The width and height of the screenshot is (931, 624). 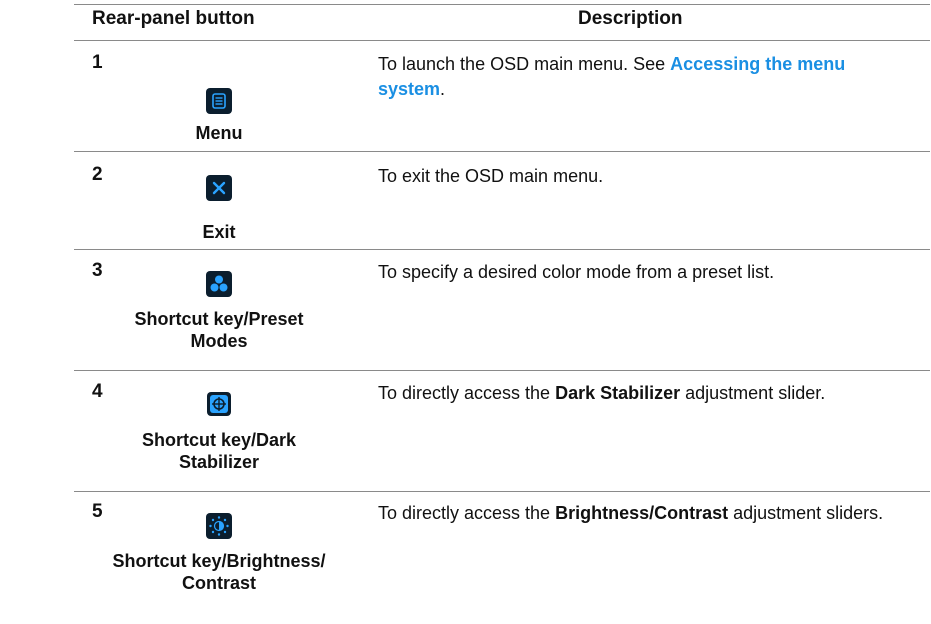 What do you see at coordinates (630, 18) in the screenshot?
I see `column-header-description: Description` at bounding box center [630, 18].